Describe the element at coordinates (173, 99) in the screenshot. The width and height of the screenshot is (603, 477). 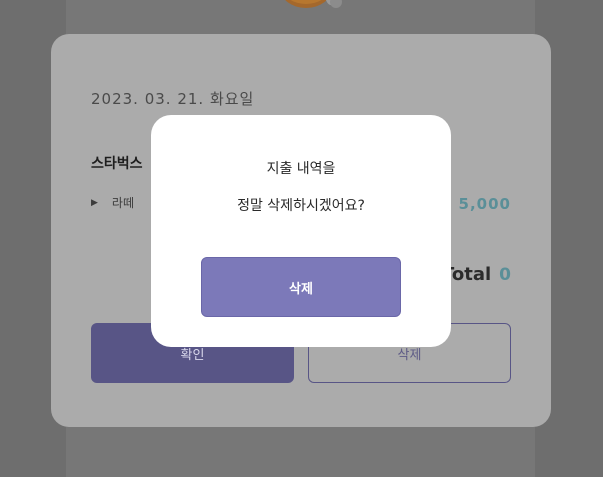
I see `expense-date: 2023. 03. 21. 화요일` at that location.